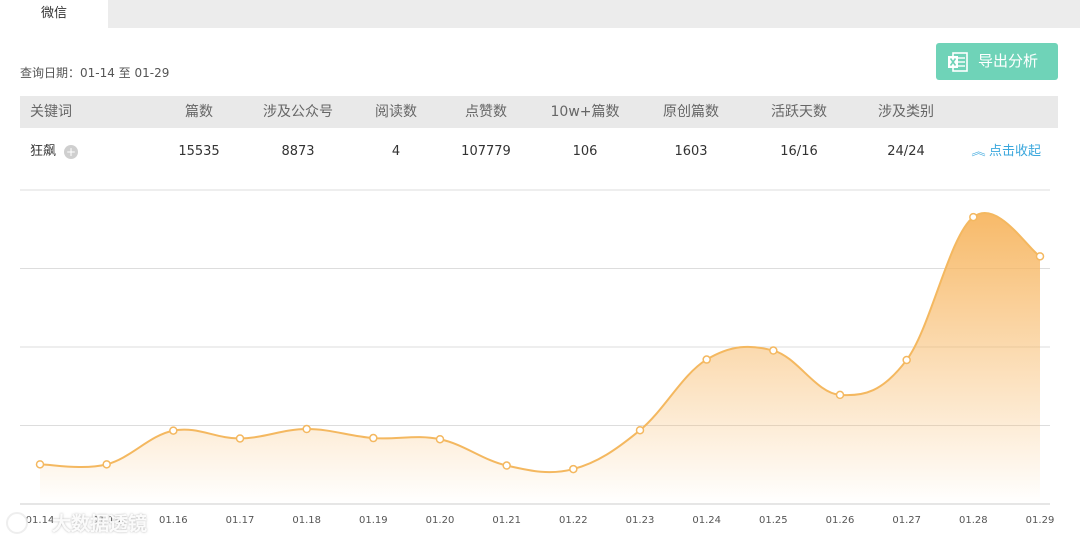  Describe the element at coordinates (799, 112) in the screenshot. I see `header-active-days: 活跃天数` at that location.